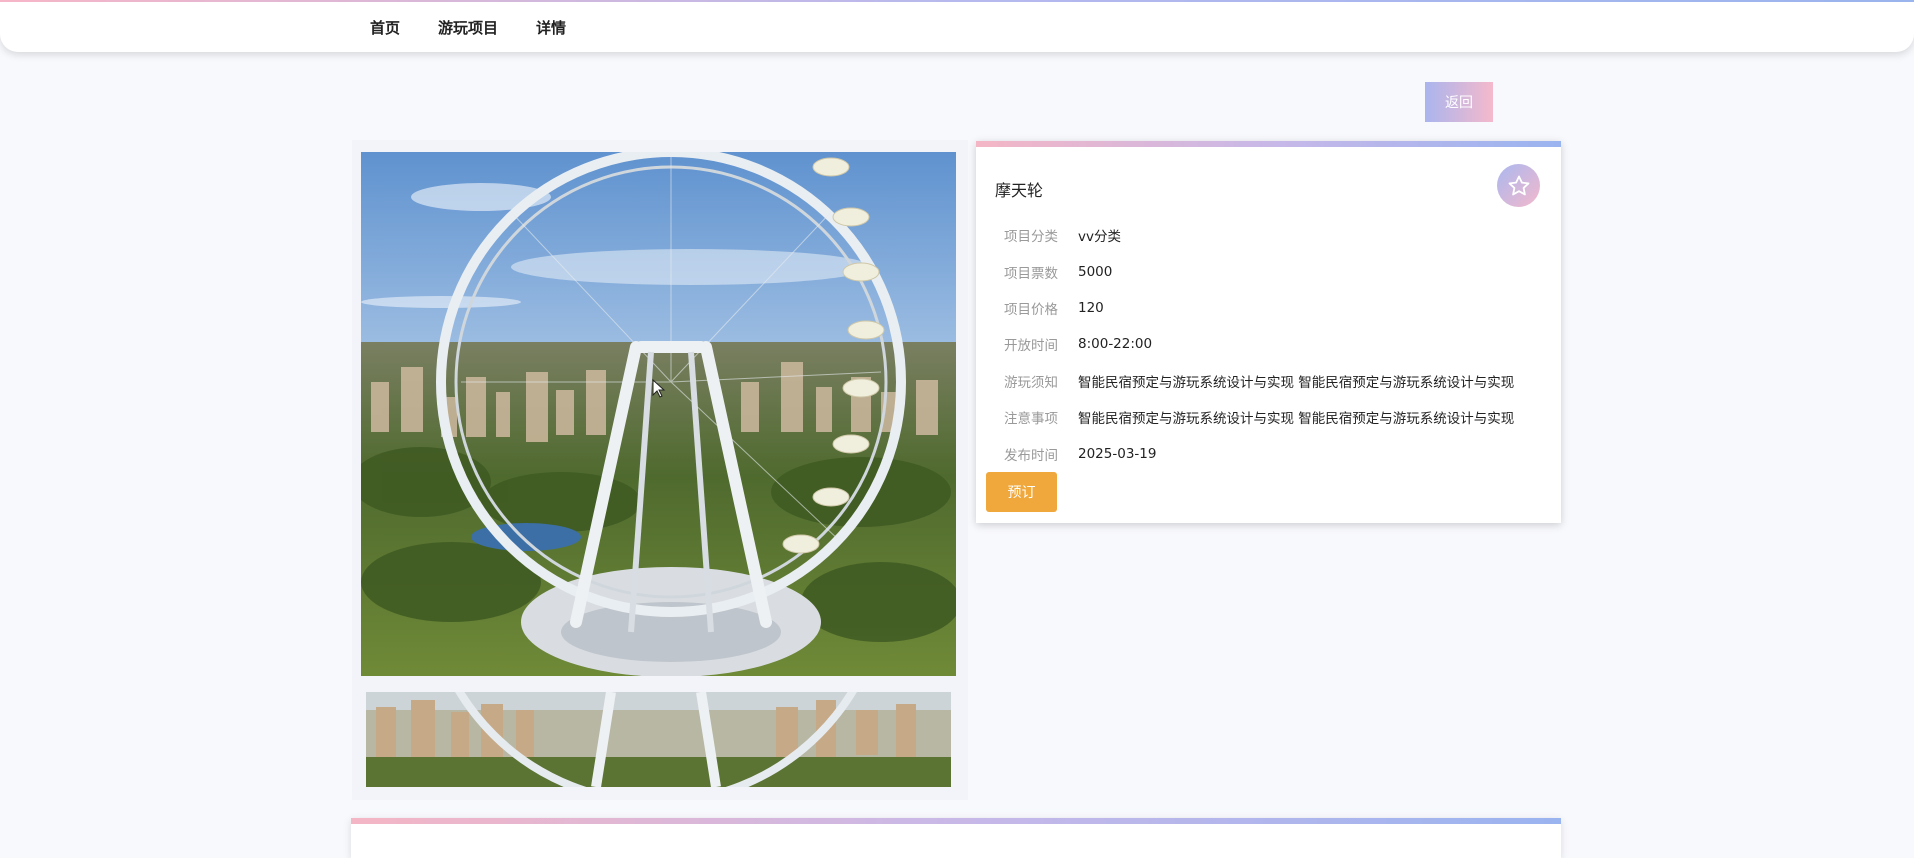 The width and height of the screenshot is (1914, 858). What do you see at coordinates (551, 27) in the screenshot?
I see `nav-item-detail: 详情` at bounding box center [551, 27].